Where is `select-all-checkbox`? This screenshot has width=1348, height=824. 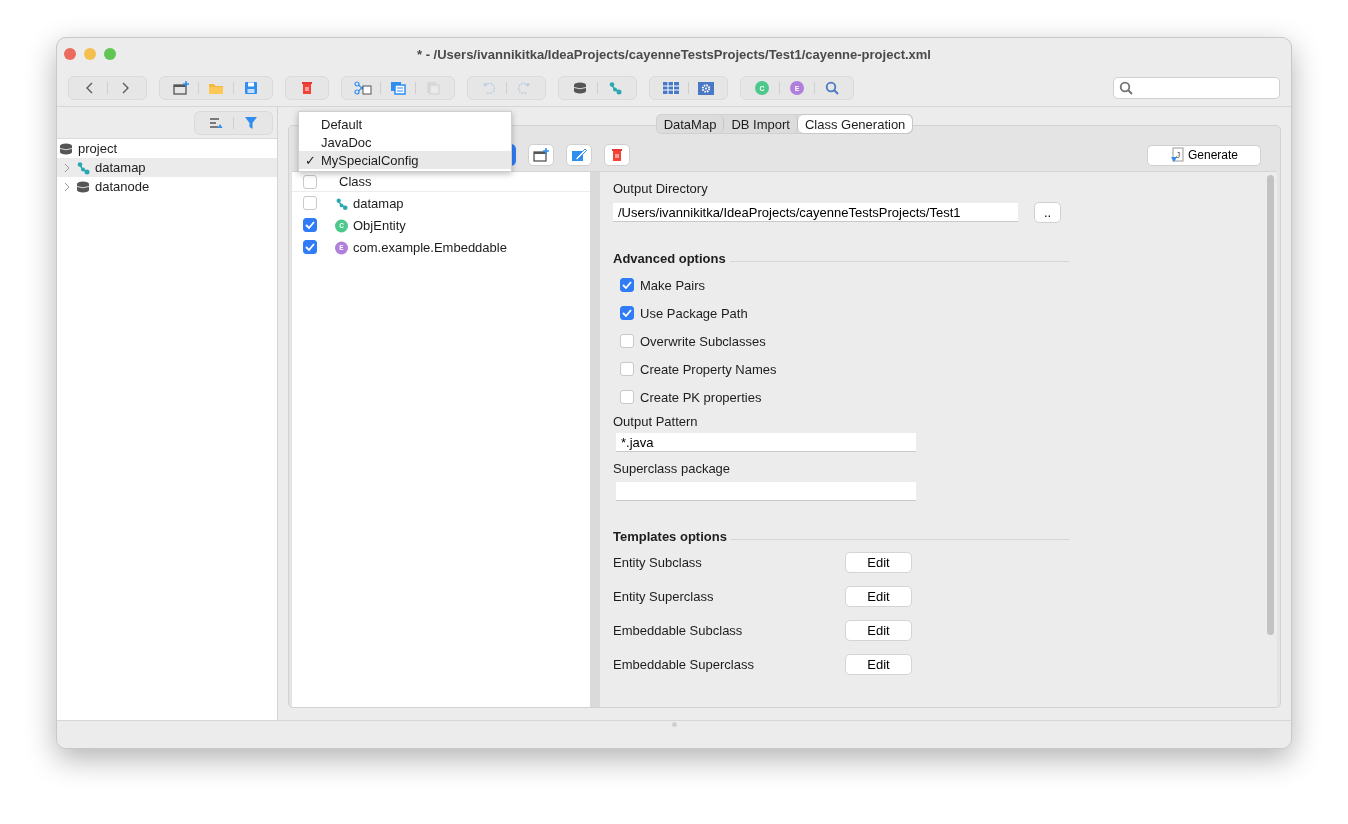
select-all-checkbox is located at coordinates (310, 181).